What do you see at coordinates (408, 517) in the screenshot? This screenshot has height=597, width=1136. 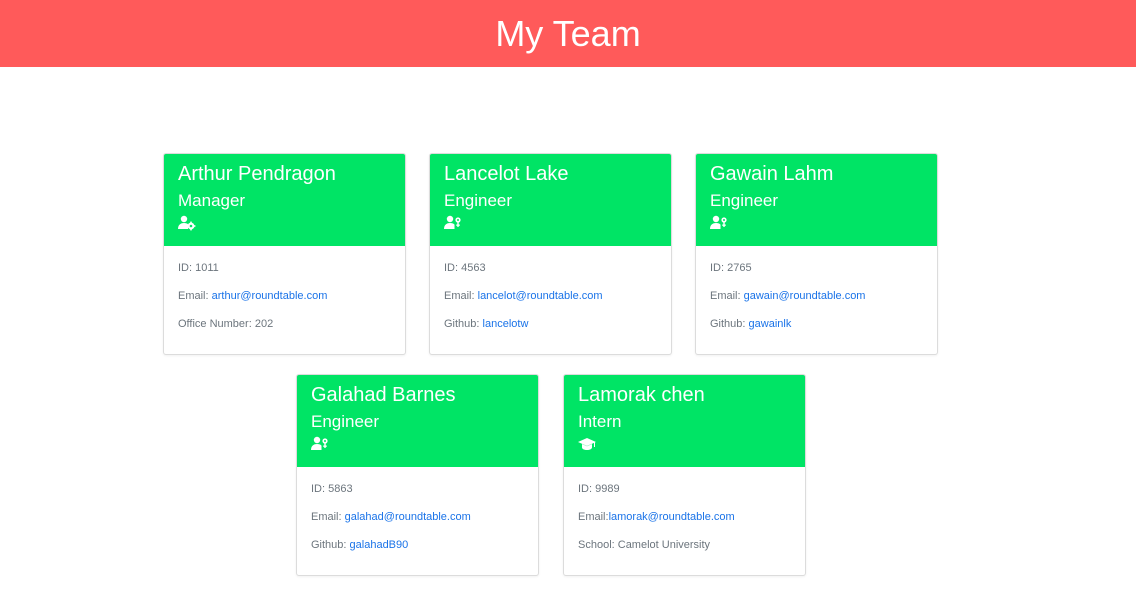 I see `email-link: galahad@roundtable.com` at bounding box center [408, 517].